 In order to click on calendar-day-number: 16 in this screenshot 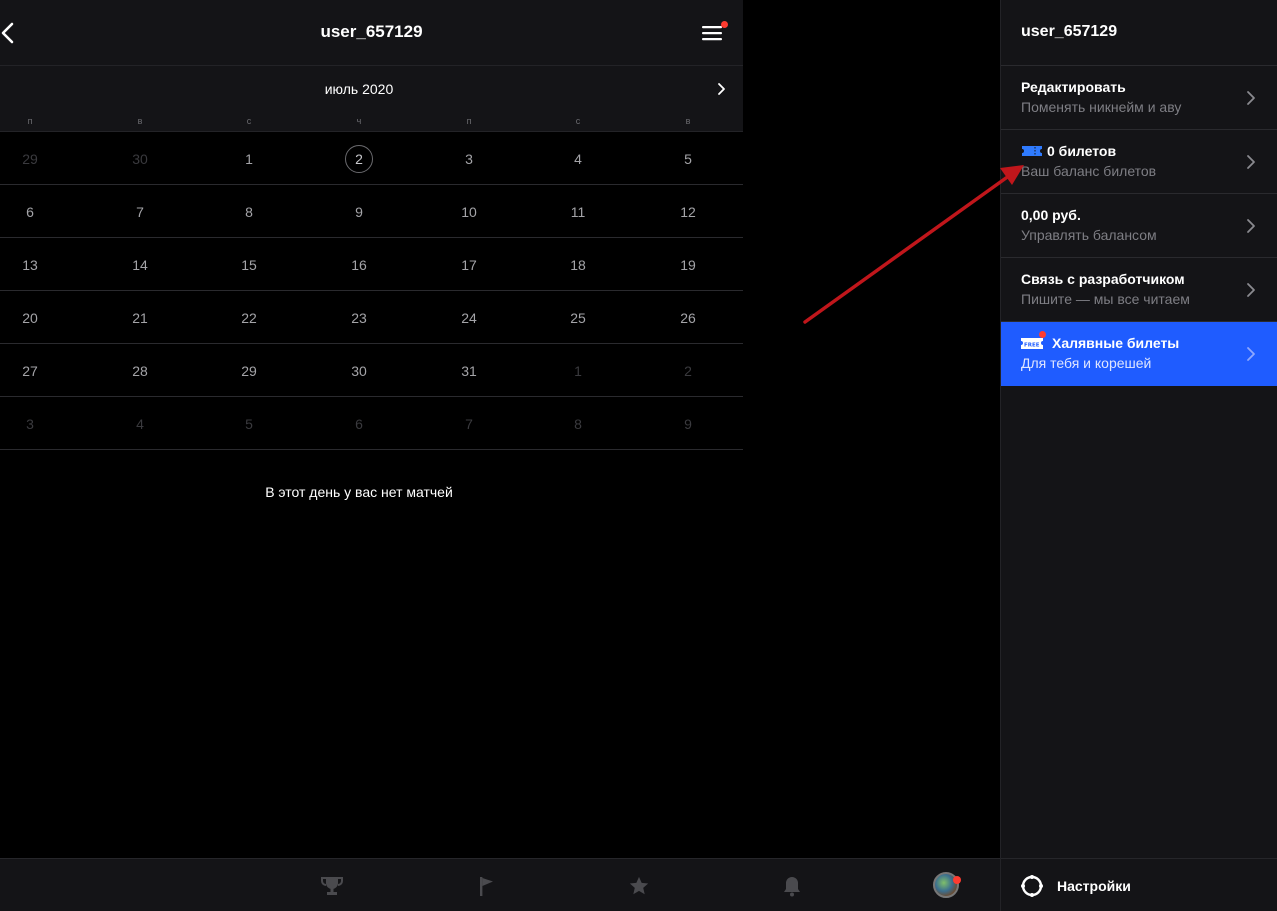, I will do `click(359, 264)`.